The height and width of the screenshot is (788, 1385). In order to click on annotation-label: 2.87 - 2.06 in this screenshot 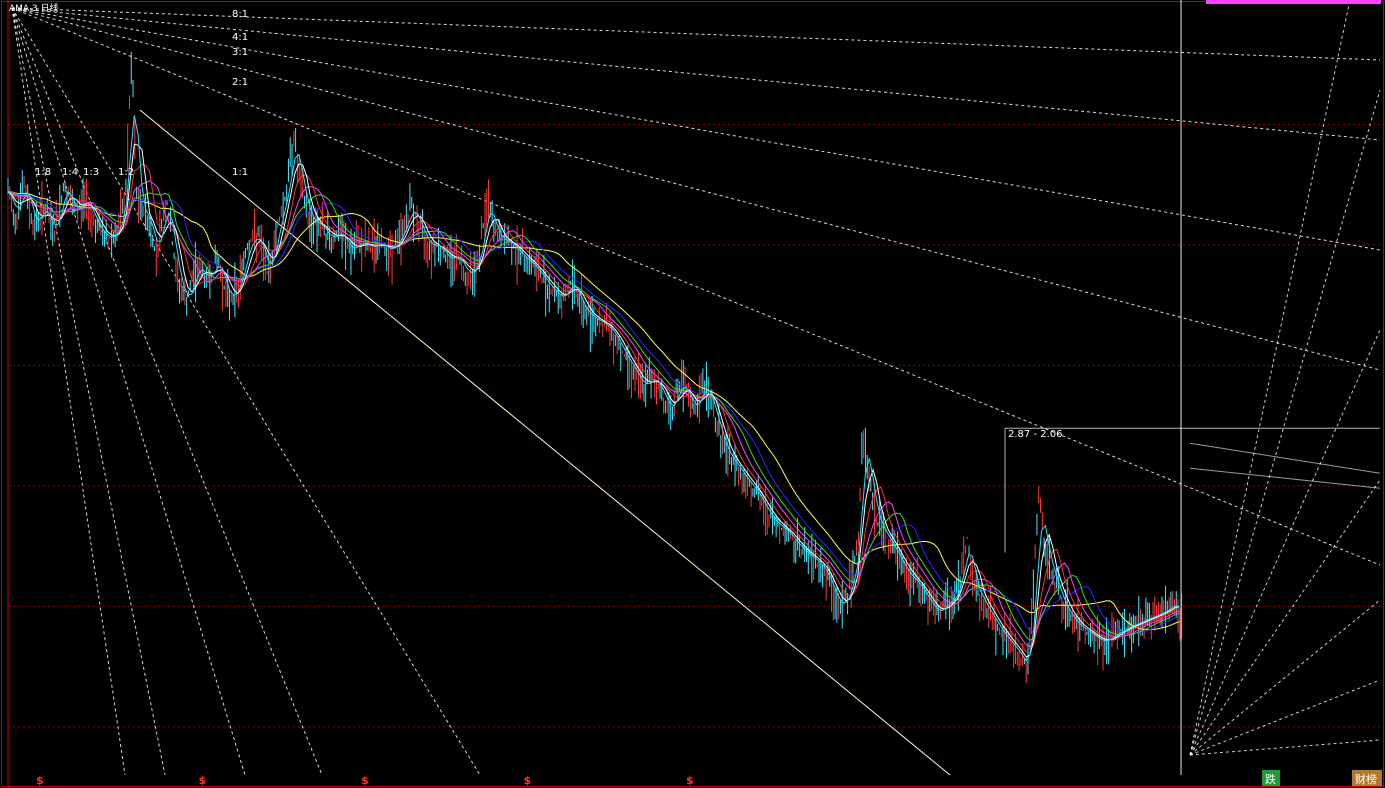, I will do `click(1035, 434)`.